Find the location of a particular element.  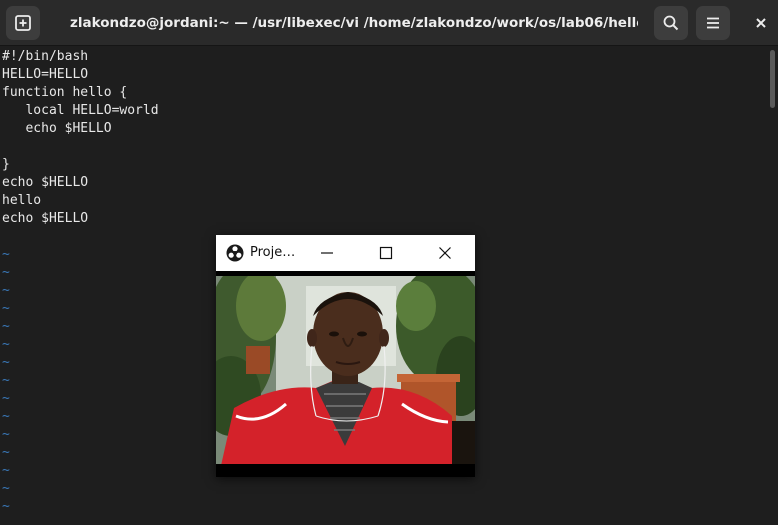

webcam-image is located at coordinates (345, 373).